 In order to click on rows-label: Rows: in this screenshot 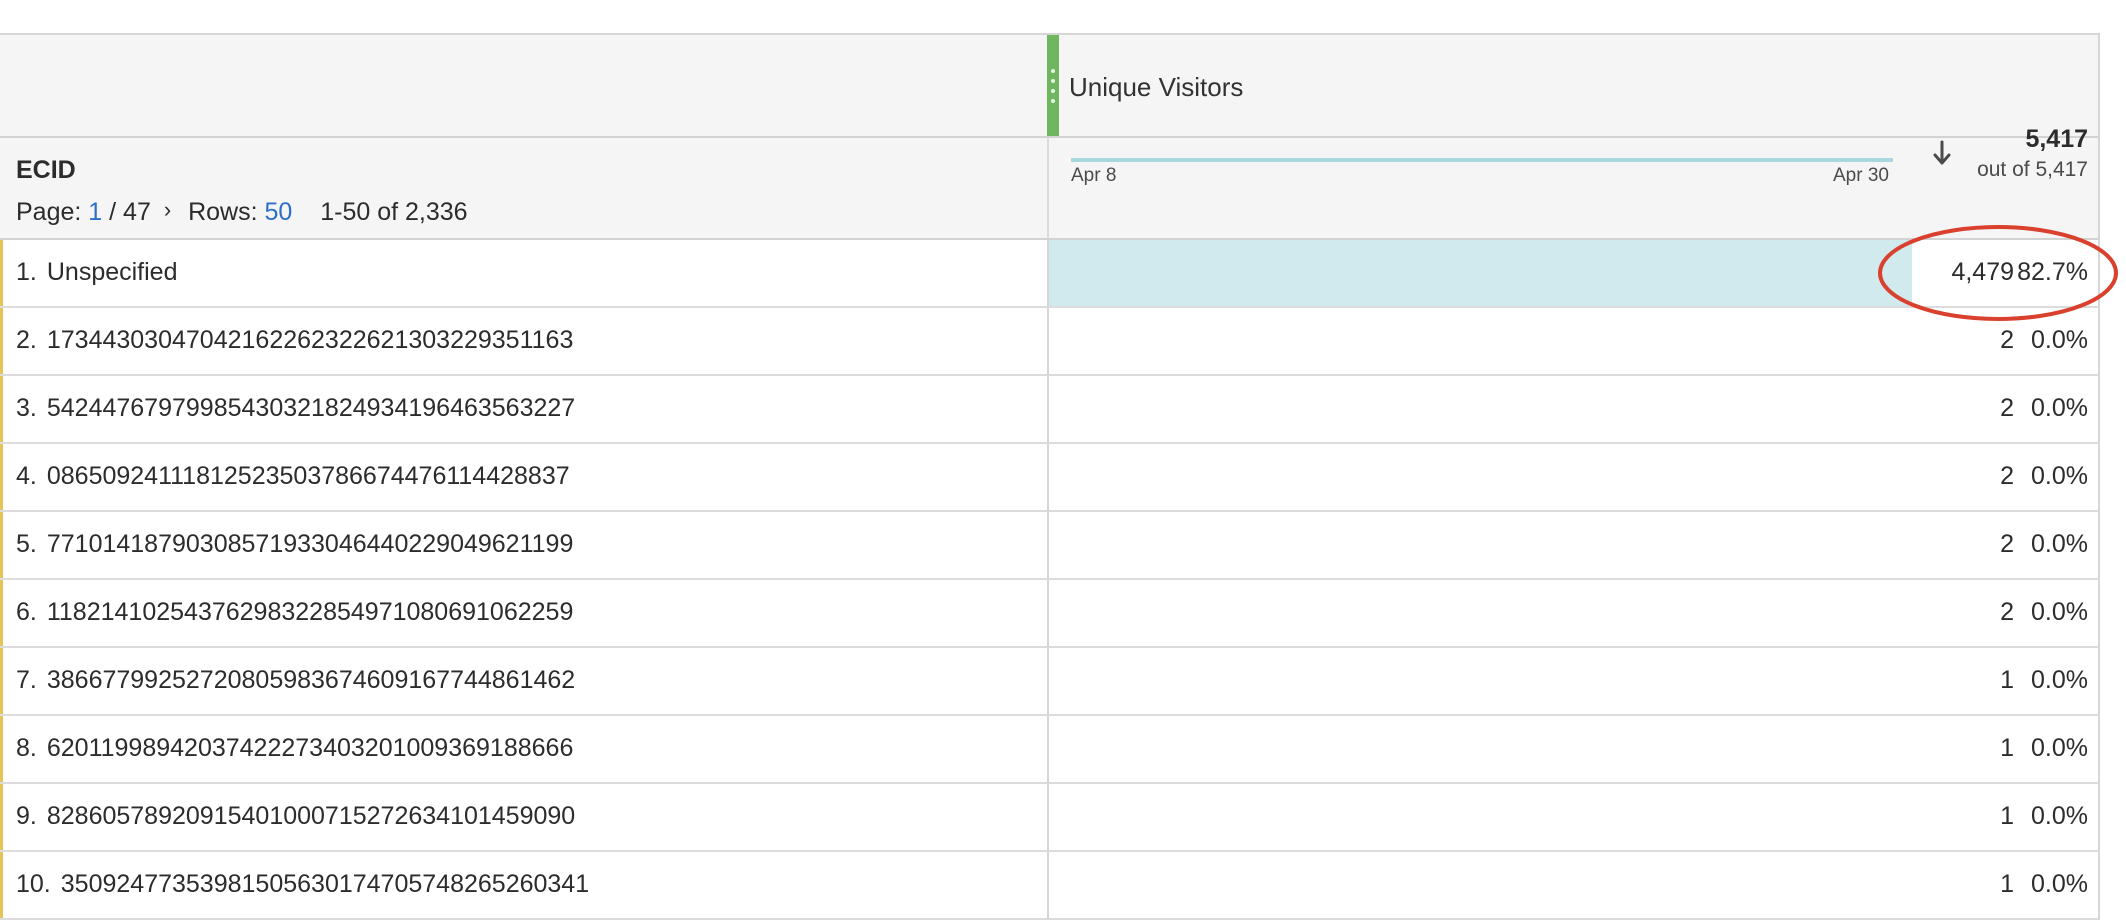, I will do `click(223, 212)`.